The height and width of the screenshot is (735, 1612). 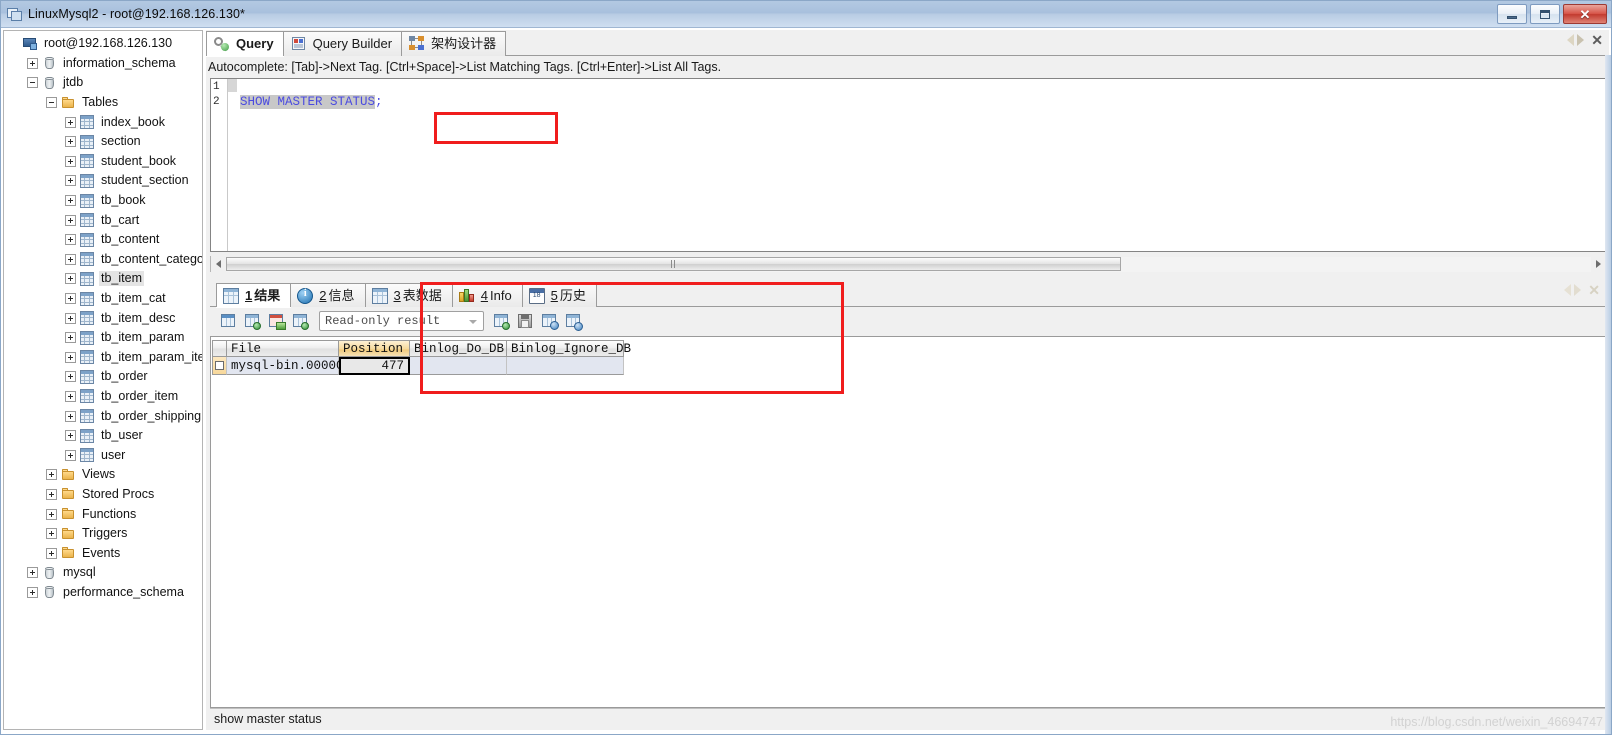 What do you see at coordinates (103, 534) in the screenshot?
I see `tree-item-triggers: Triggers` at bounding box center [103, 534].